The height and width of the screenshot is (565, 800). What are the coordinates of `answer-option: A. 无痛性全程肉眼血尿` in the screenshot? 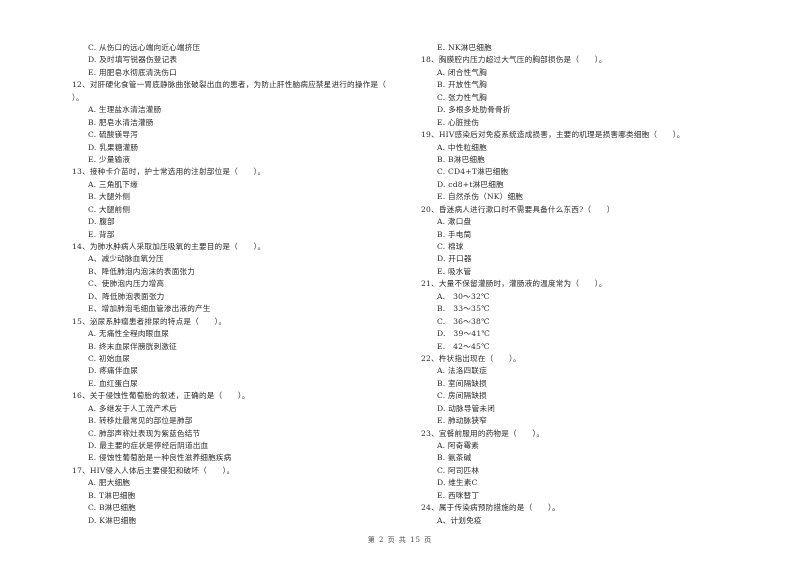 It's located at (129, 334).